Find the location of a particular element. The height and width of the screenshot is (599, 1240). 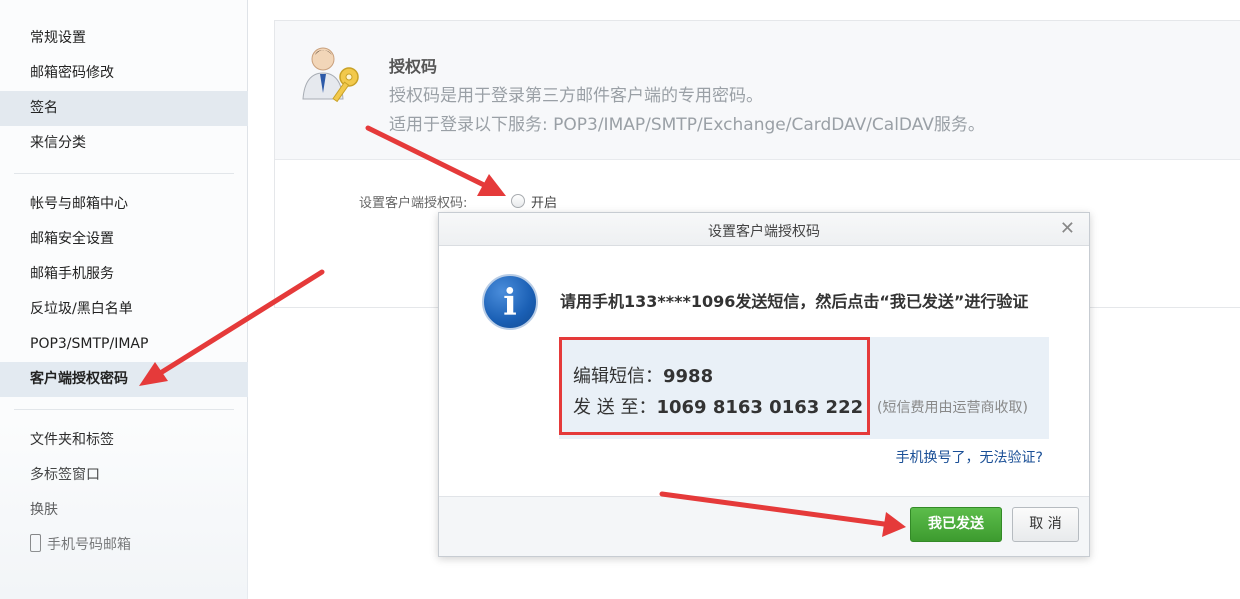

sidebar-item-folders-labels: 文件夹和标签 is located at coordinates (124, 440).